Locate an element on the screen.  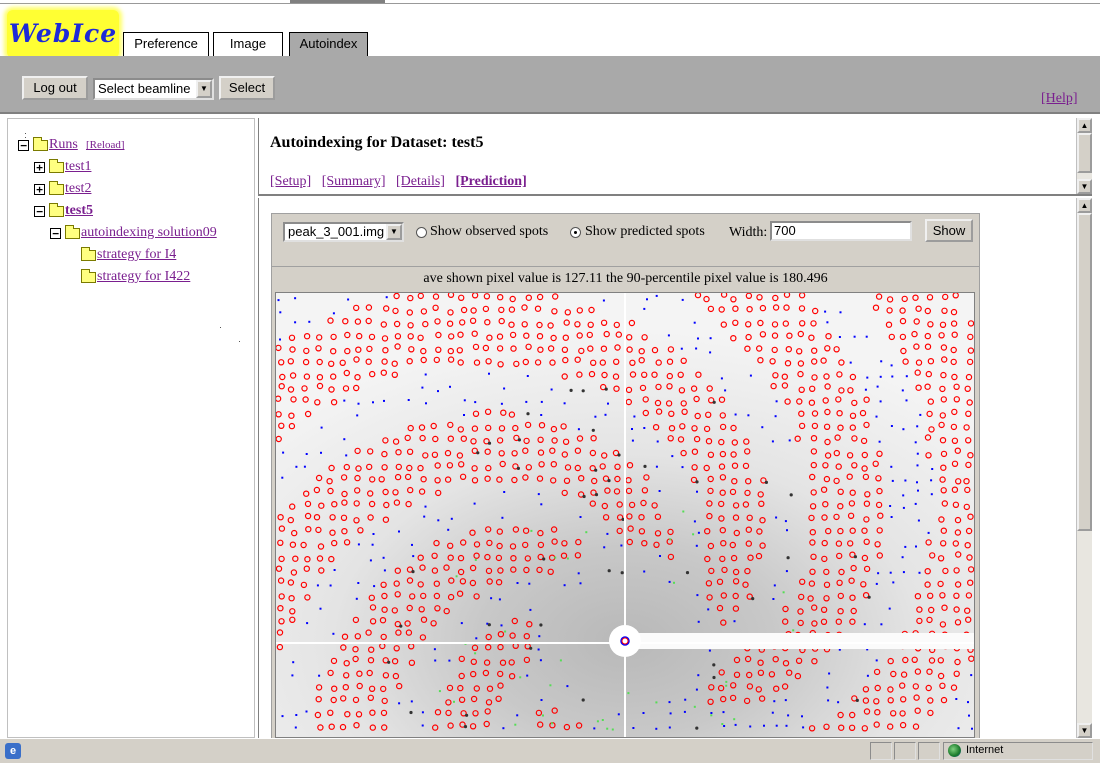
tab-autoindex: Autoindex is located at coordinates (328, 44).